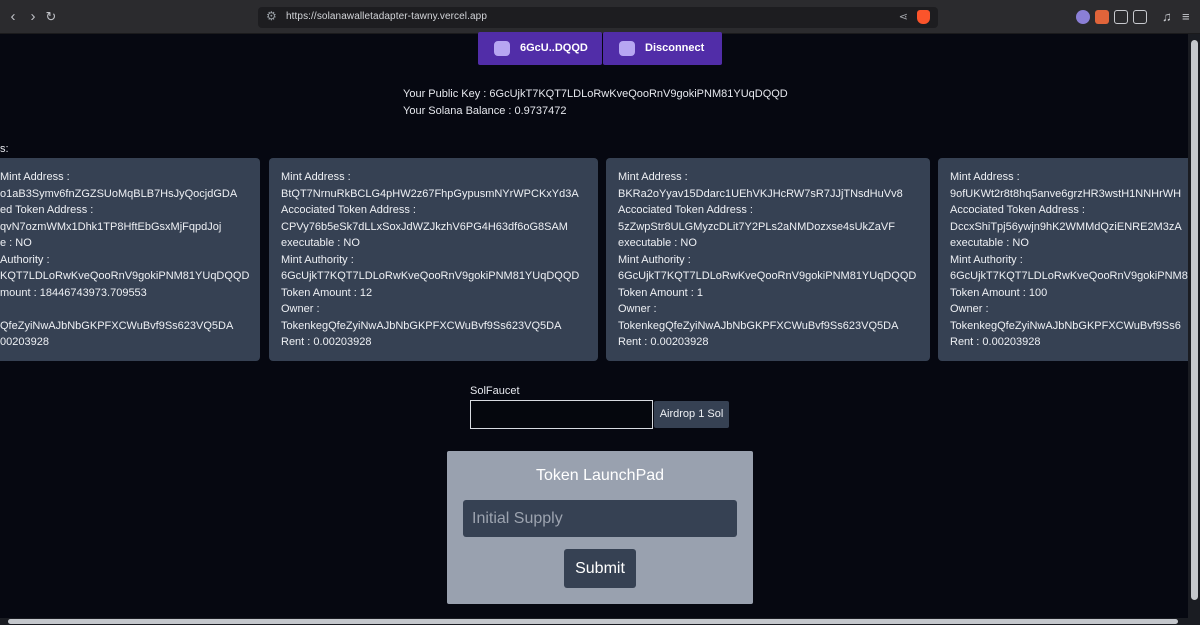 The width and height of the screenshot is (1200, 625). What do you see at coordinates (999, 292) in the screenshot?
I see `card-line: Token Amount : 100` at bounding box center [999, 292].